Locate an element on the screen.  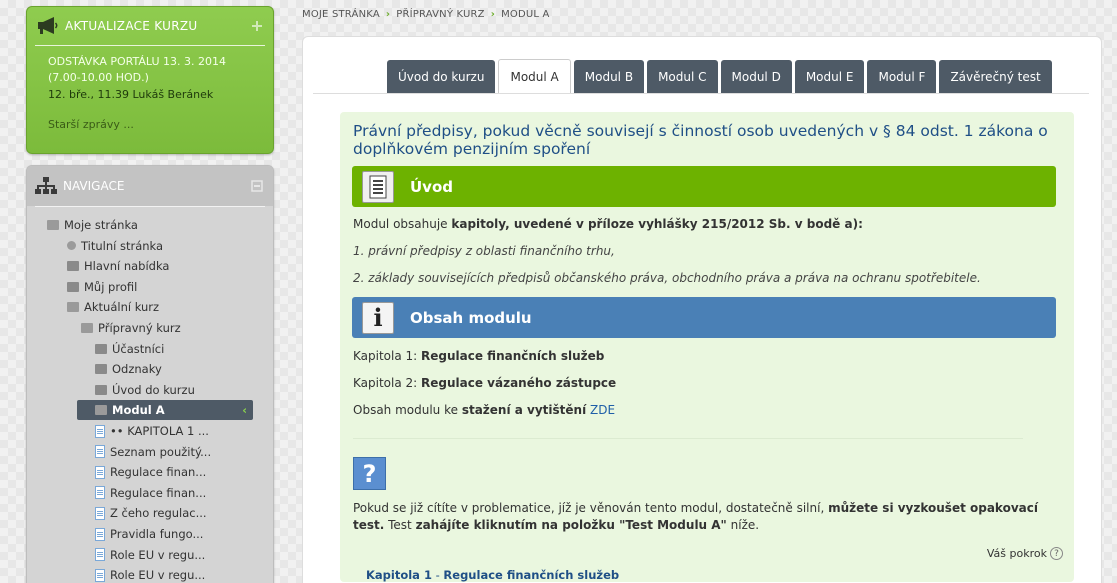
breadcrumb-item: MODUL A is located at coordinates (525, 14).